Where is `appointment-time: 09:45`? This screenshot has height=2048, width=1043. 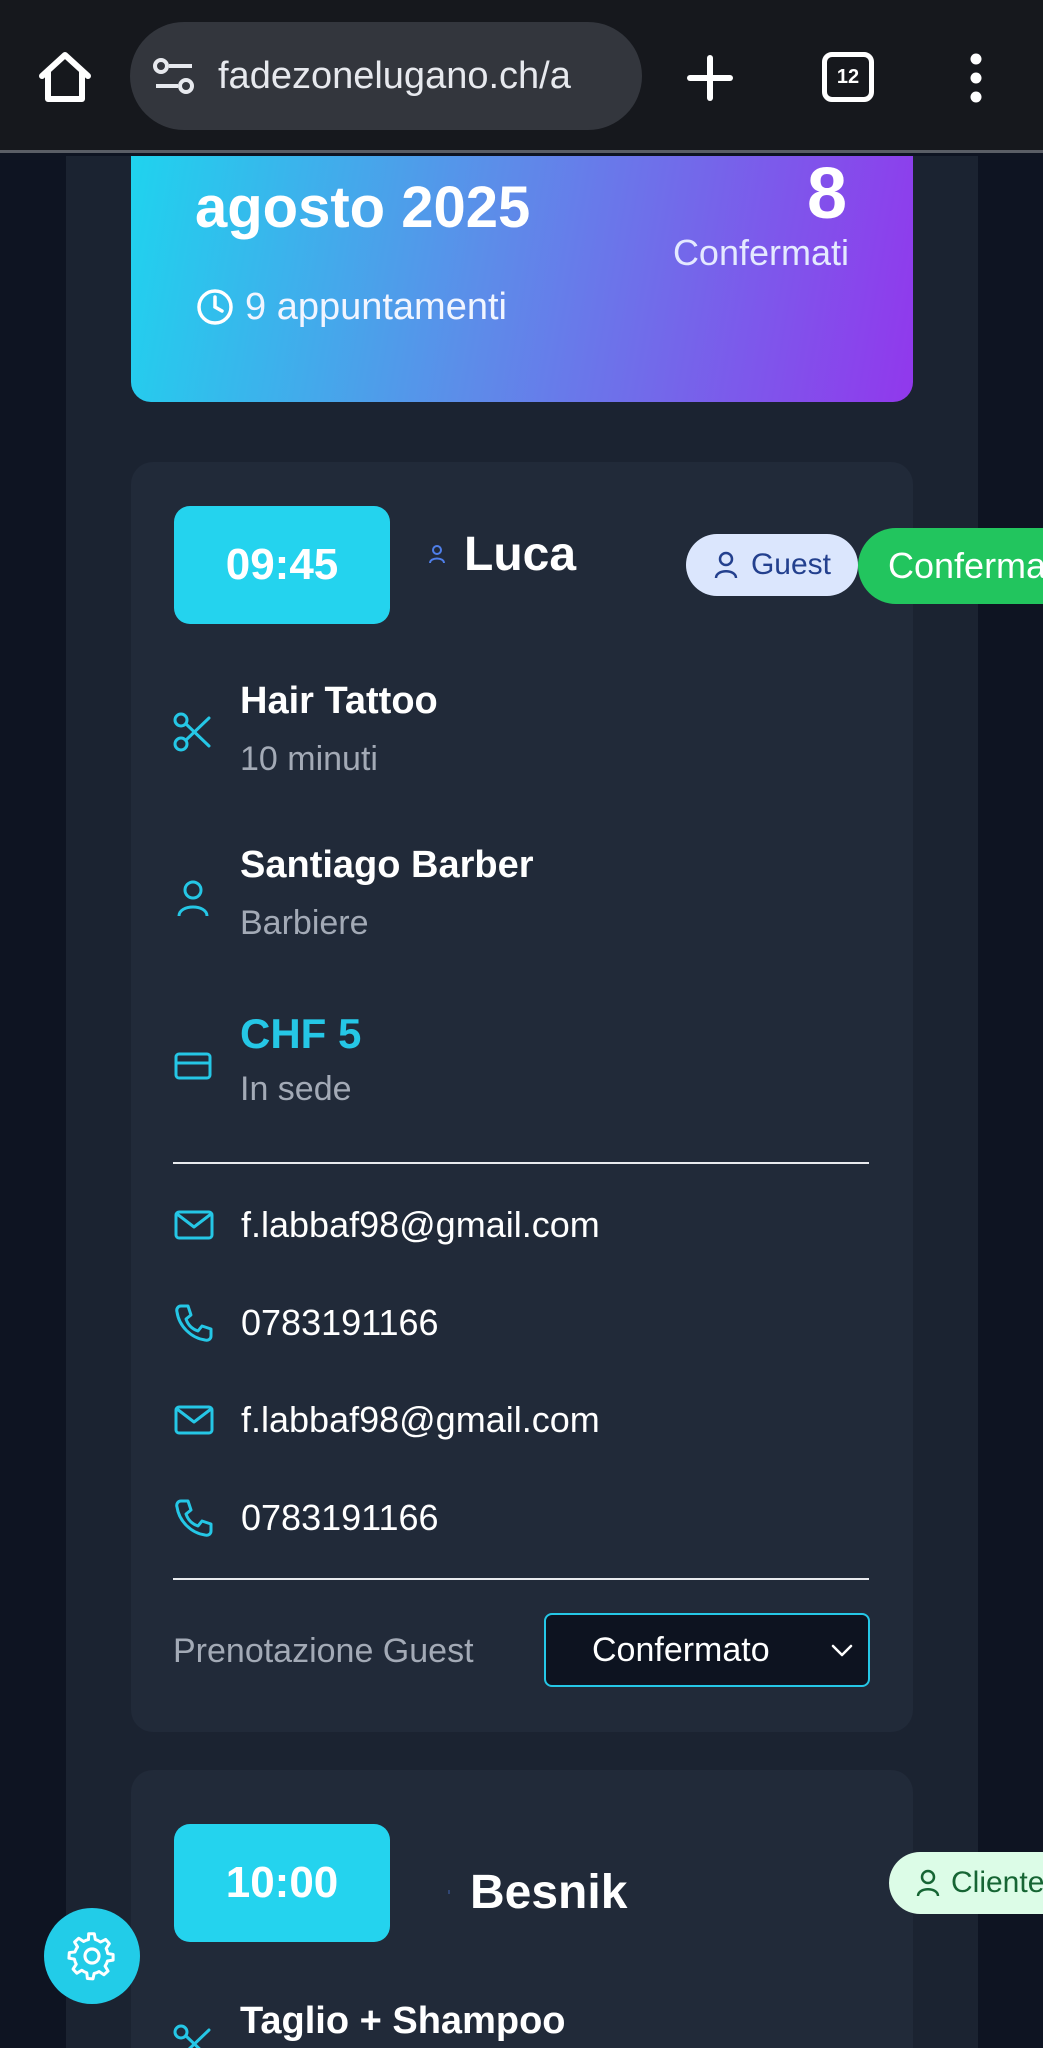
appointment-time: 09:45 is located at coordinates (282, 565).